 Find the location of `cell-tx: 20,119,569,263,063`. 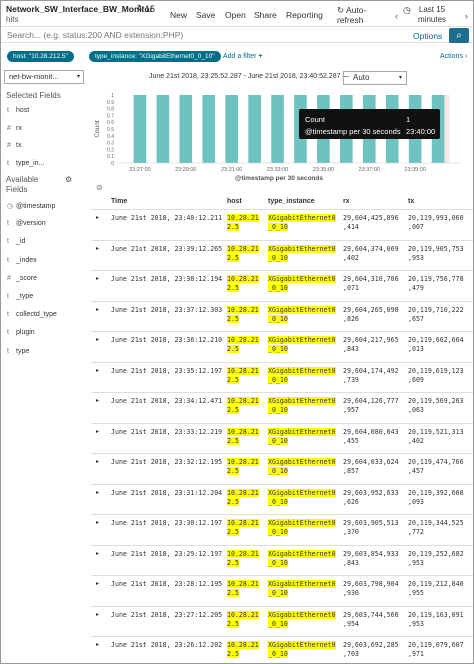

cell-tx: 20,119,569,263,063 is located at coordinates (436, 406).